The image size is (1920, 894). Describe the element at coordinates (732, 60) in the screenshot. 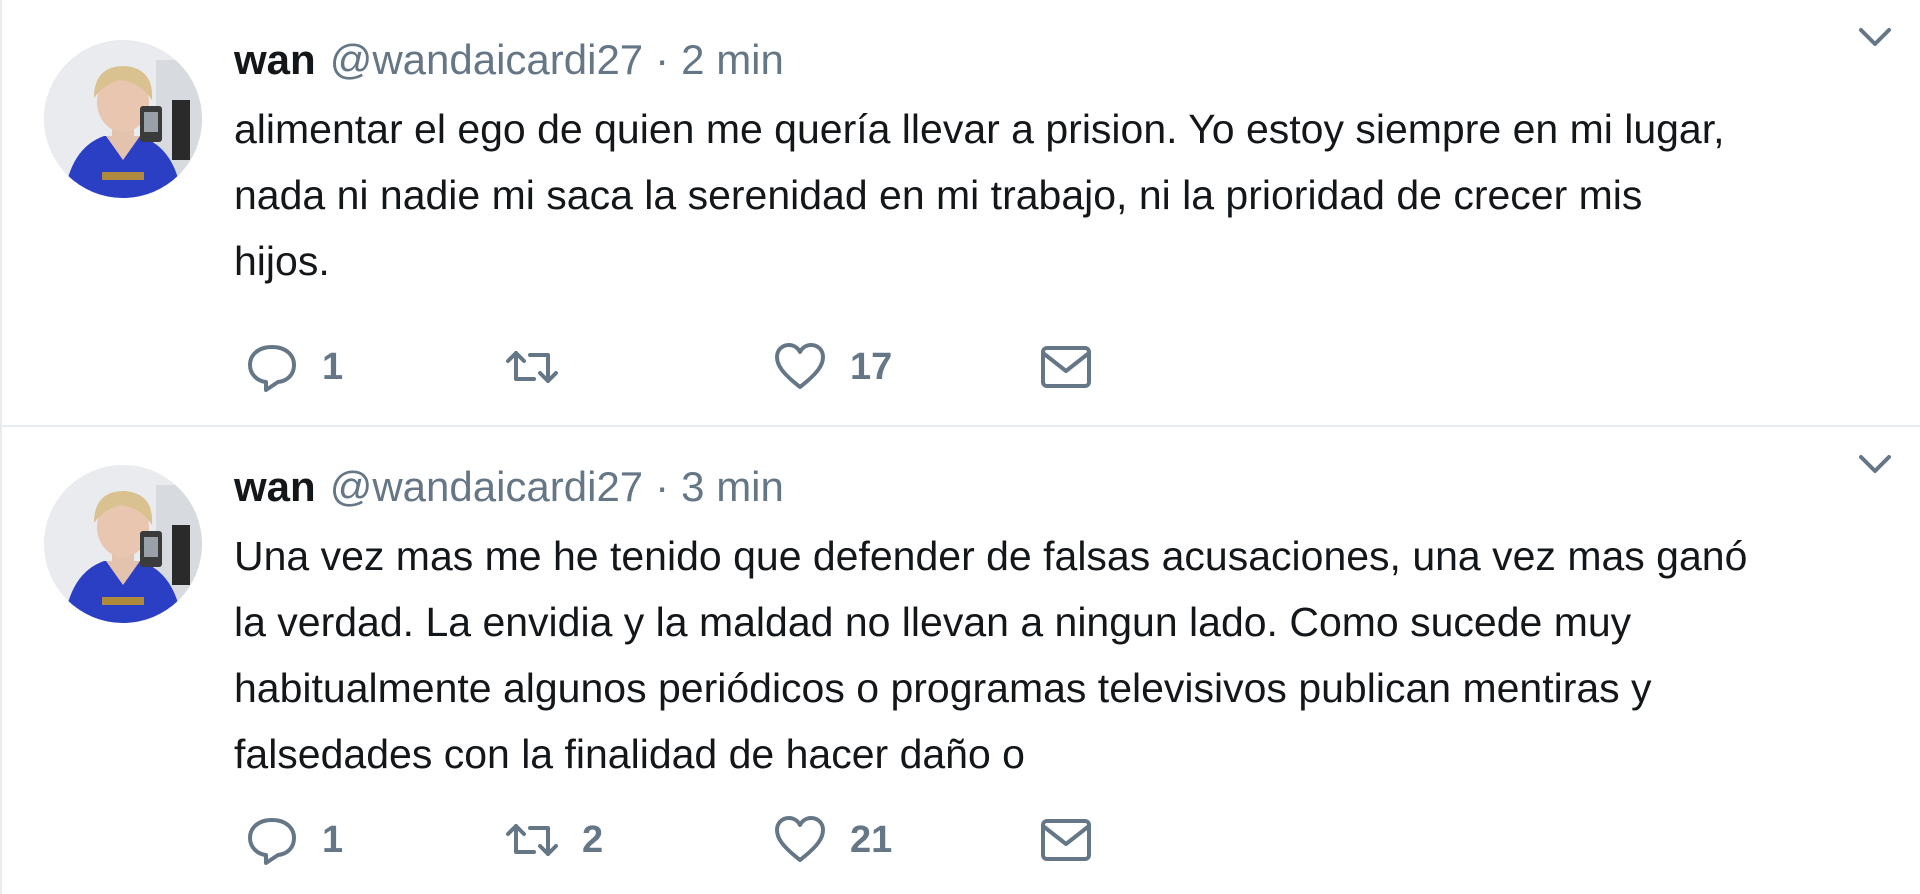

I see `tweet-timestamp: 2 min` at that location.